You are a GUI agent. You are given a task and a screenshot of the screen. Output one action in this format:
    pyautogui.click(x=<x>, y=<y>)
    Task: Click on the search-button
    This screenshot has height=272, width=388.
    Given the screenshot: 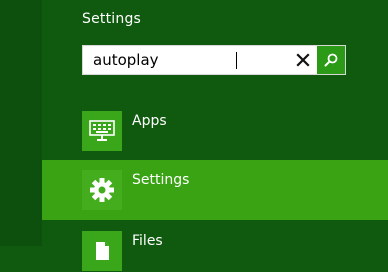 What is the action you would take?
    pyautogui.click(x=331, y=60)
    